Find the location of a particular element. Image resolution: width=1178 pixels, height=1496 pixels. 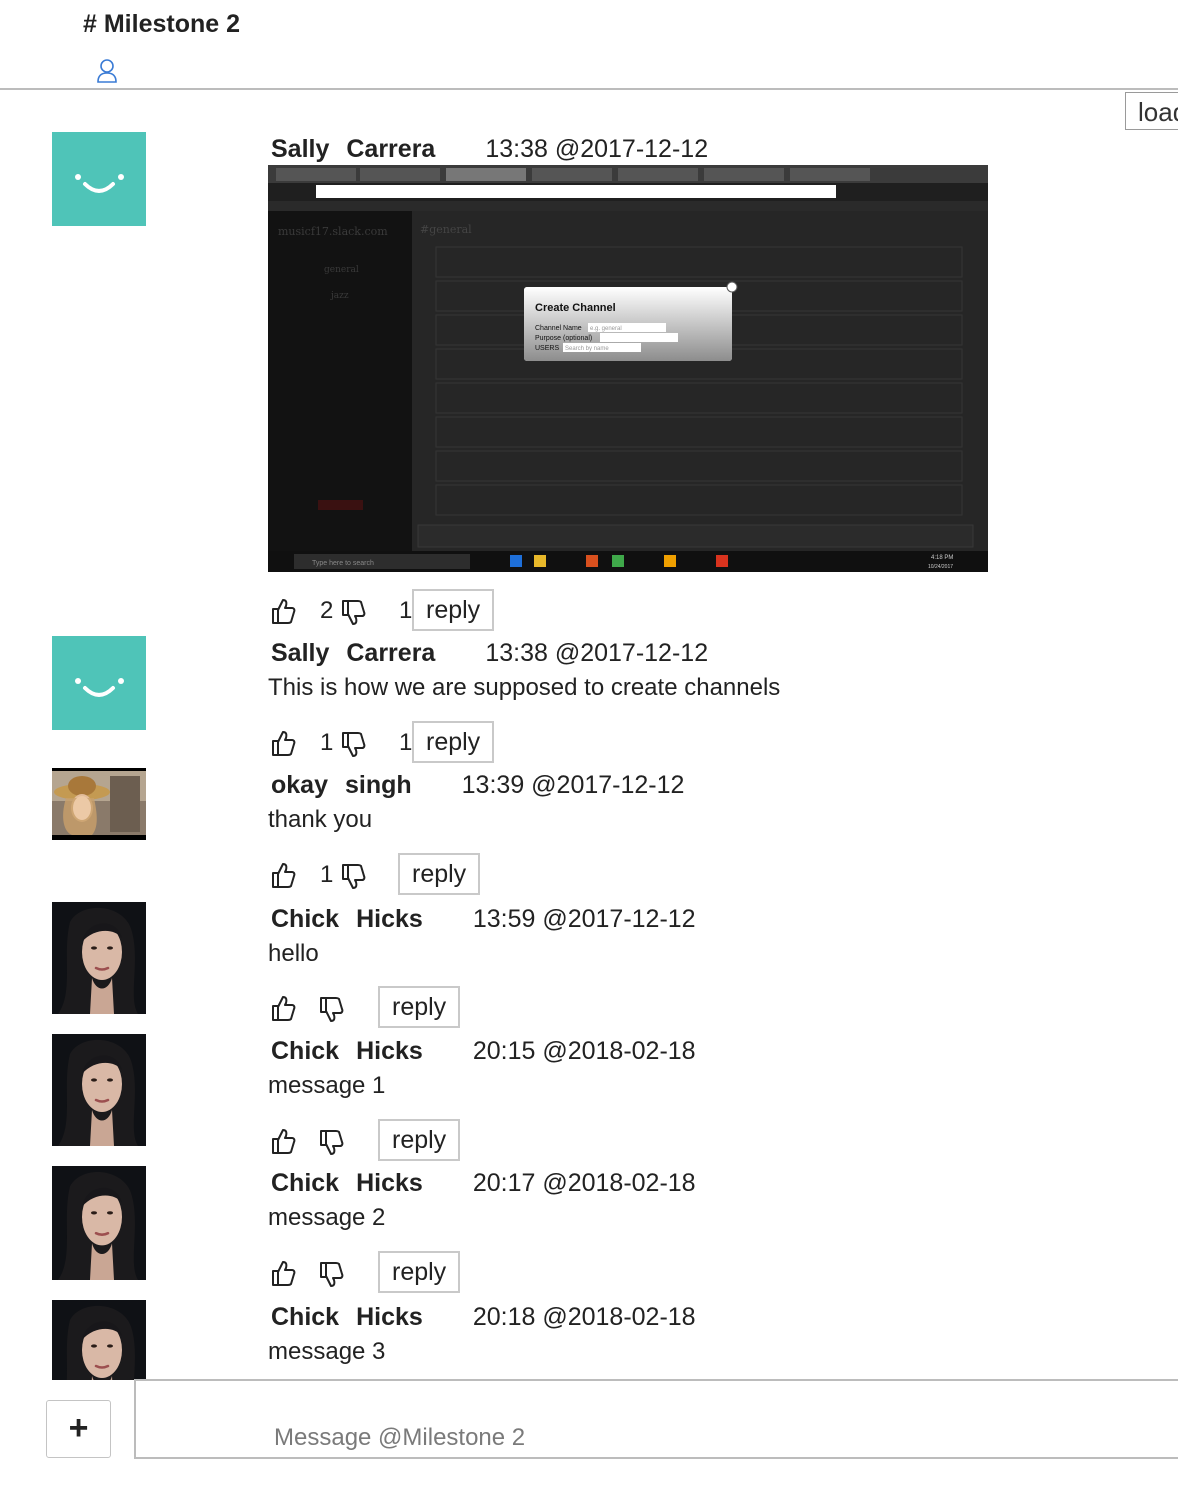

screenshot-modal-label: Purpose (optional) is located at coordinates (563, 338).